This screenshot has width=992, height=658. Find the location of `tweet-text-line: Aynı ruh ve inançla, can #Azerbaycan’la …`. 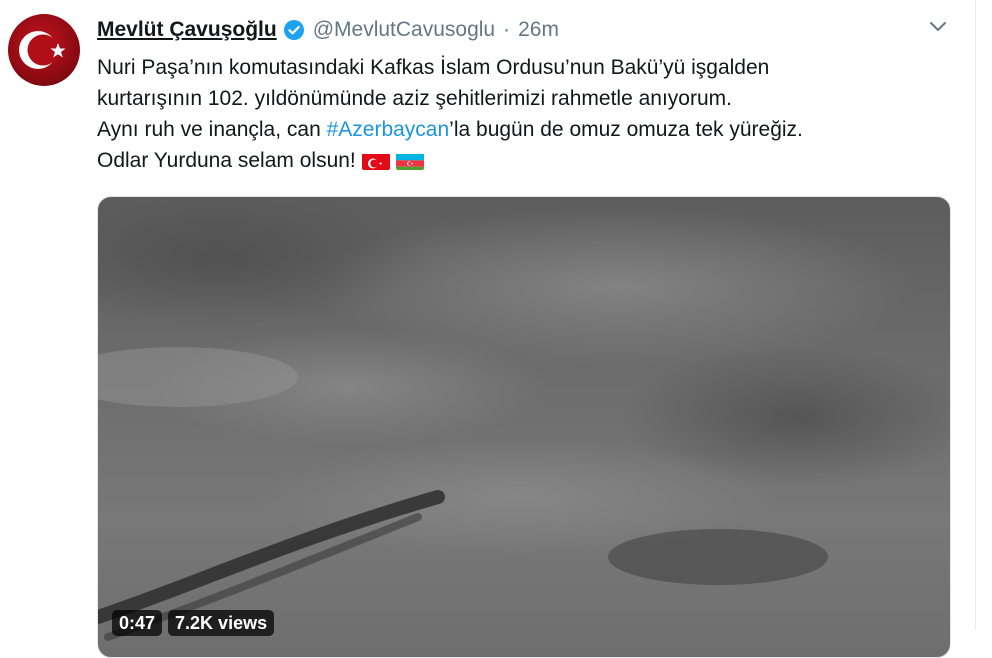

tweet-text-line: Aynı ruh ve inançla, can #Azerbaycan’la … is located at coordinates (532, 129).